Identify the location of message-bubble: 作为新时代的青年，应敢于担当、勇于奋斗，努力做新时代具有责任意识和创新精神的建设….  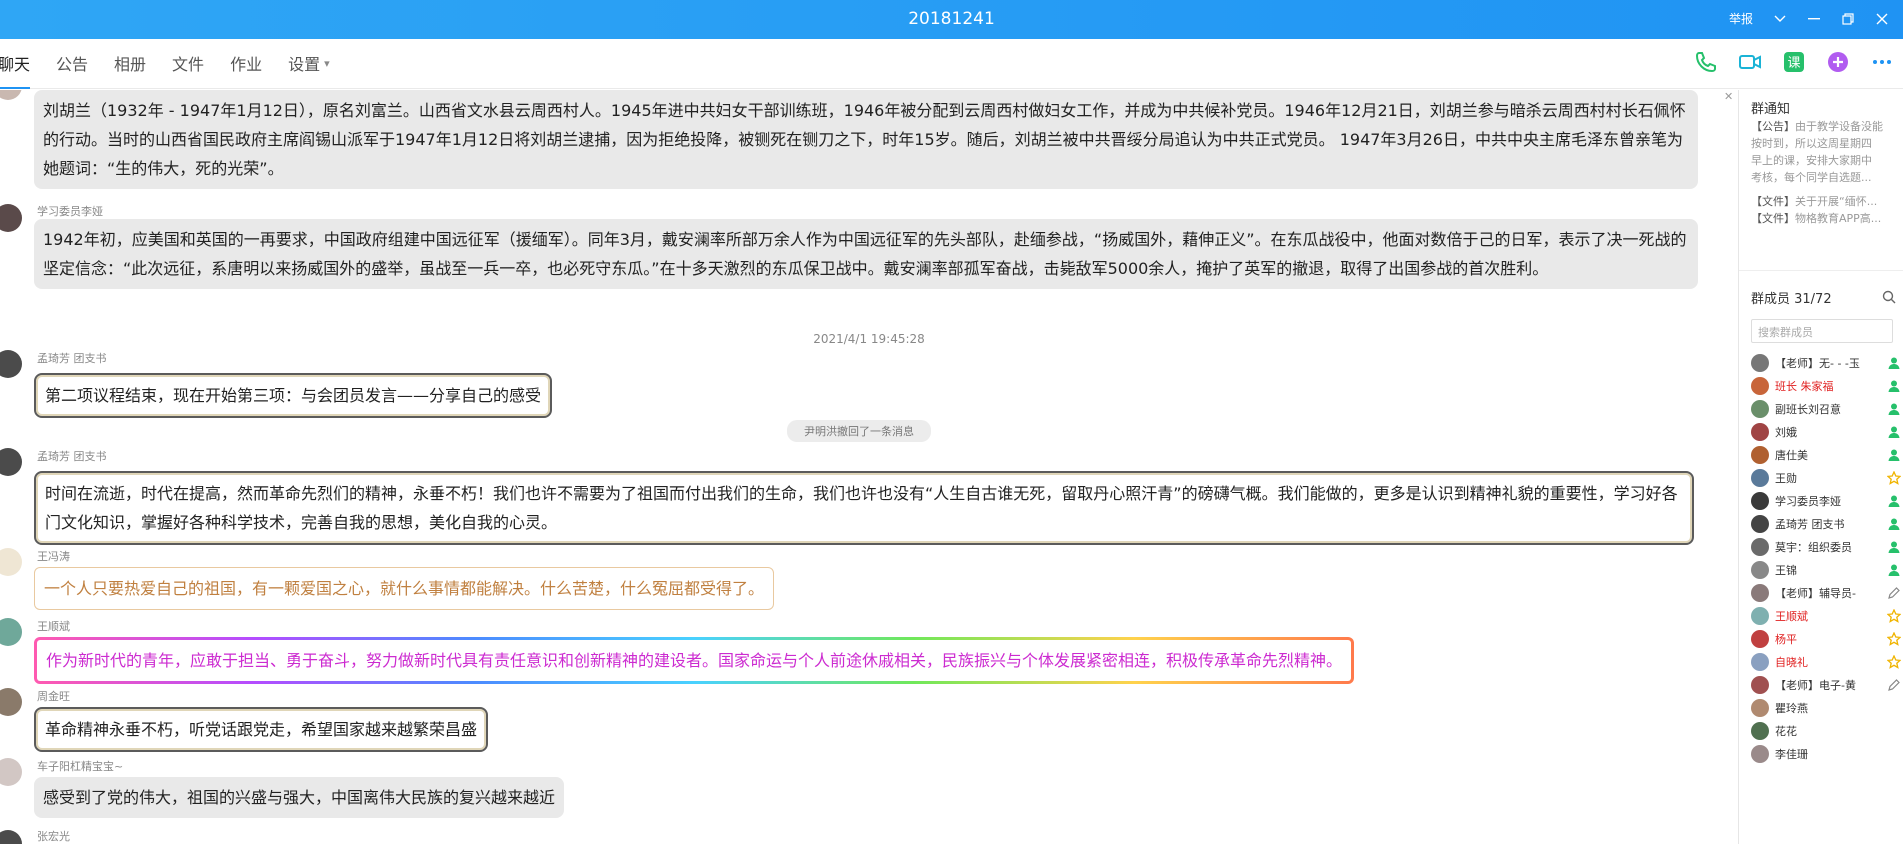
(694, 660).